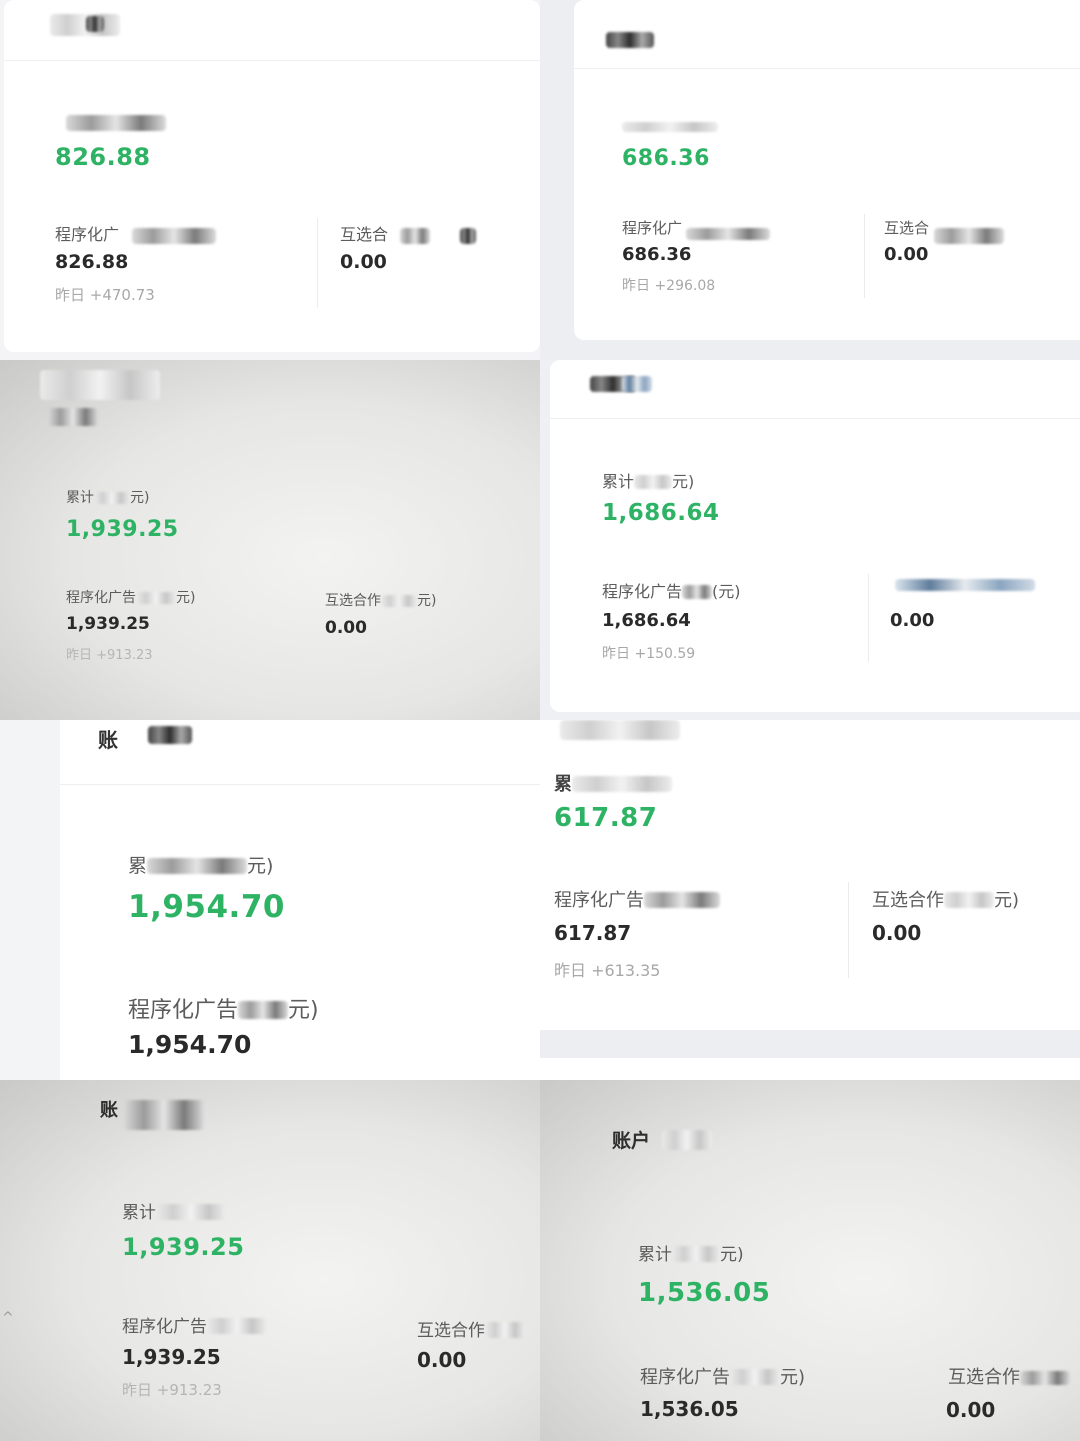  I want to click on earnings-card: 账 累元) 1,954.70 程序化广告 元) 1,954.70, so click(300, 900).